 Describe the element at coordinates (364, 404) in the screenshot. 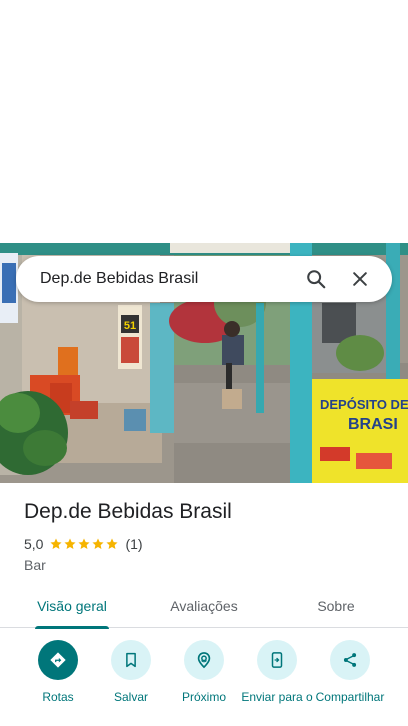

I see `banner-line-1: DEPÓSITO DE B` at that location.